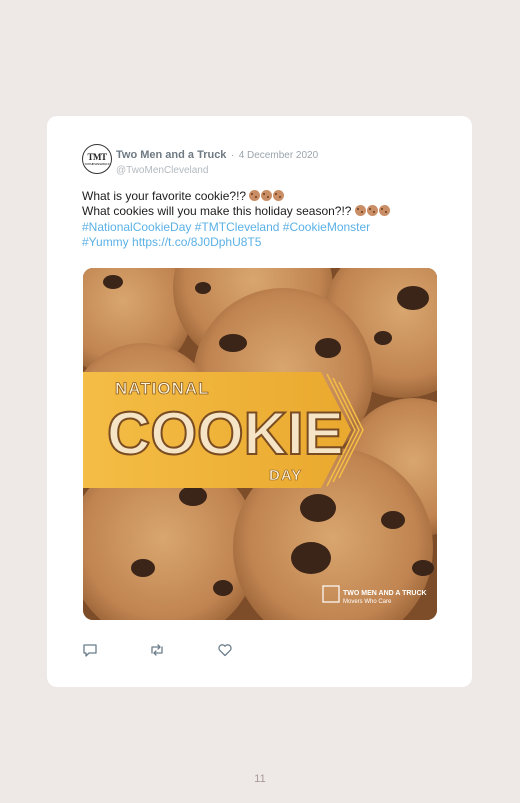 This screenshot has width=520, height=803. What do you see at coordinates (326, 227) in the screenshot?
I see `hashtag-link: #CookieMonster` at bounding box center [326, 227].